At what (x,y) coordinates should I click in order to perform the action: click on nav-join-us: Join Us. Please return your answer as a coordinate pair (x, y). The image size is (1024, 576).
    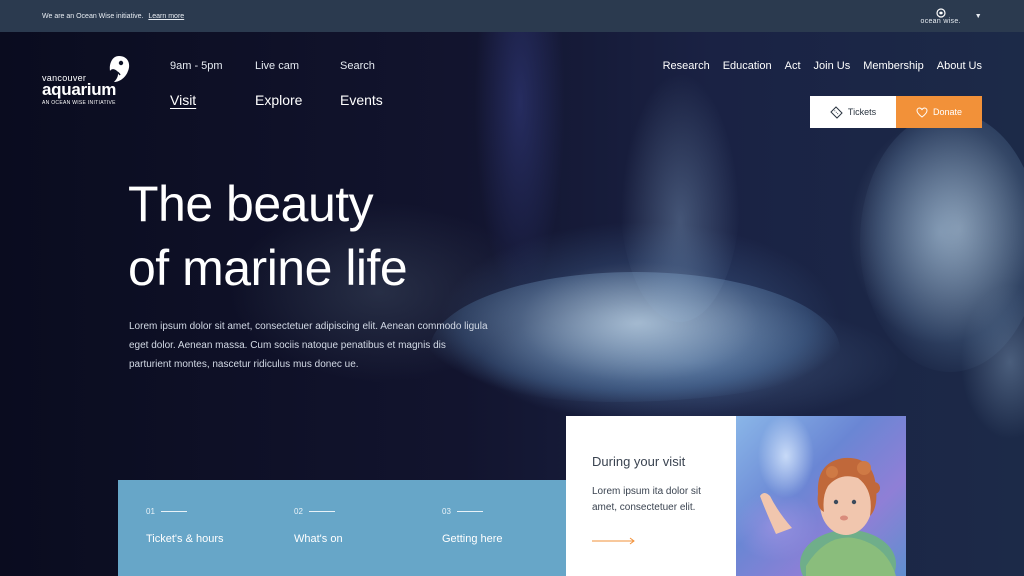
    Looking at the image, I should click on (832, 66).